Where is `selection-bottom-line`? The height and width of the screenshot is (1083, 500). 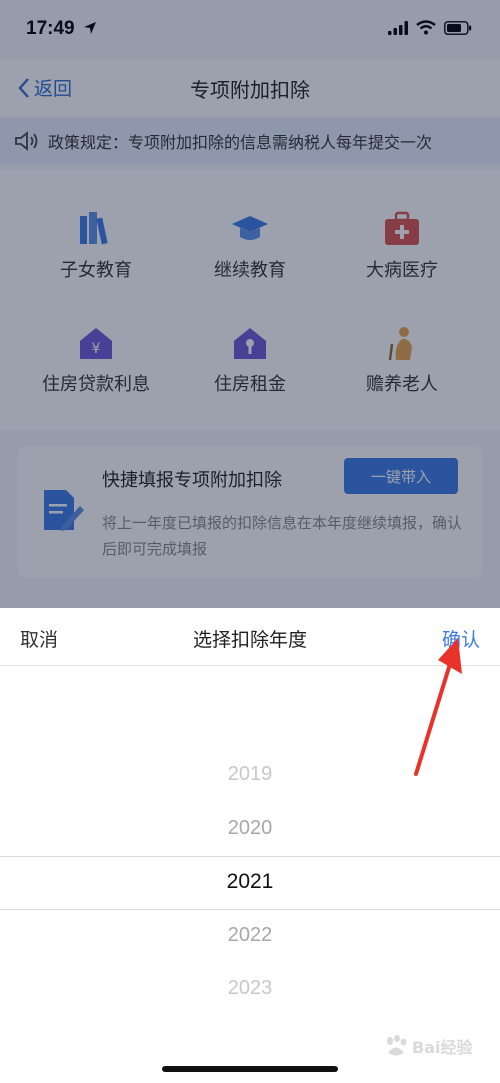 selection-bottom-line is located at coordinates (250, 909).